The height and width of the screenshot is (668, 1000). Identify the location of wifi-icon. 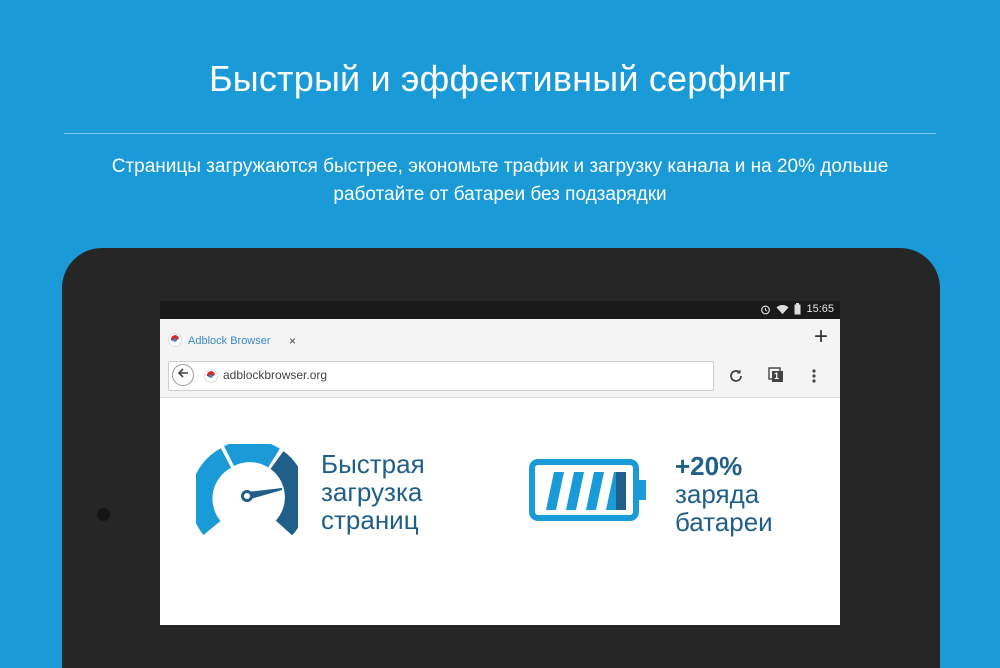
(783, 309).